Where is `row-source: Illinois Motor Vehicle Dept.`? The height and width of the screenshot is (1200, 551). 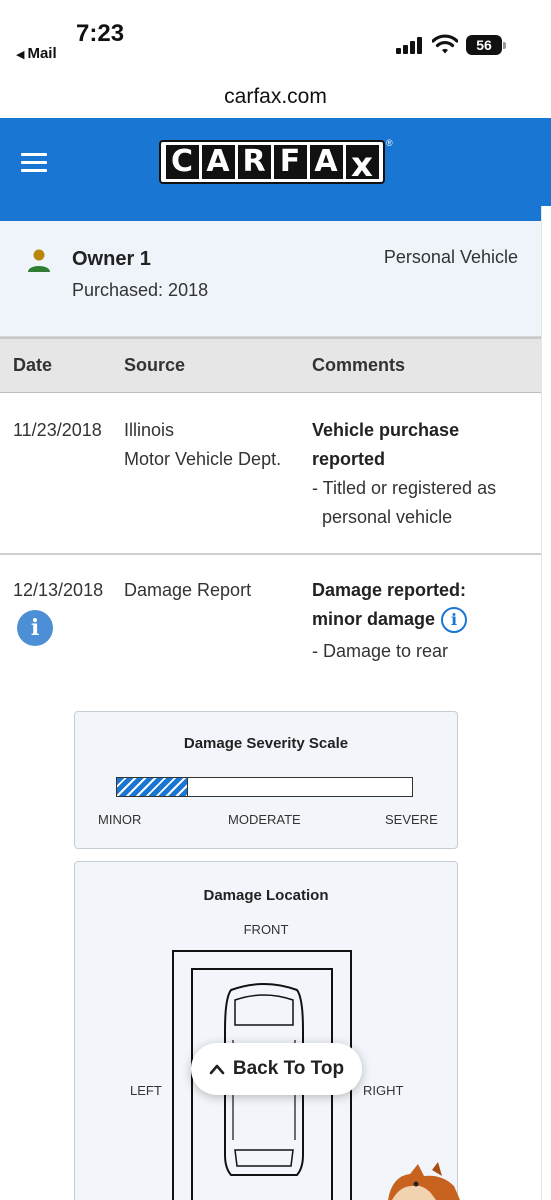
row-source: Illinois Motor Vehicle Dept. is located at coordinates (202, 445).